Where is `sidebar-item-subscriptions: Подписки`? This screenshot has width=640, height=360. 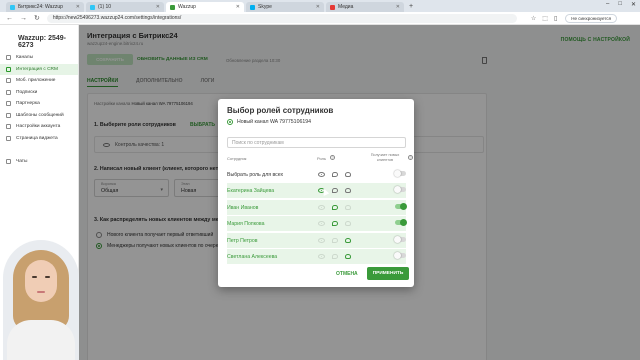
sidebar-item-subscriptions: Подписки is located at coordinates (39, 93).